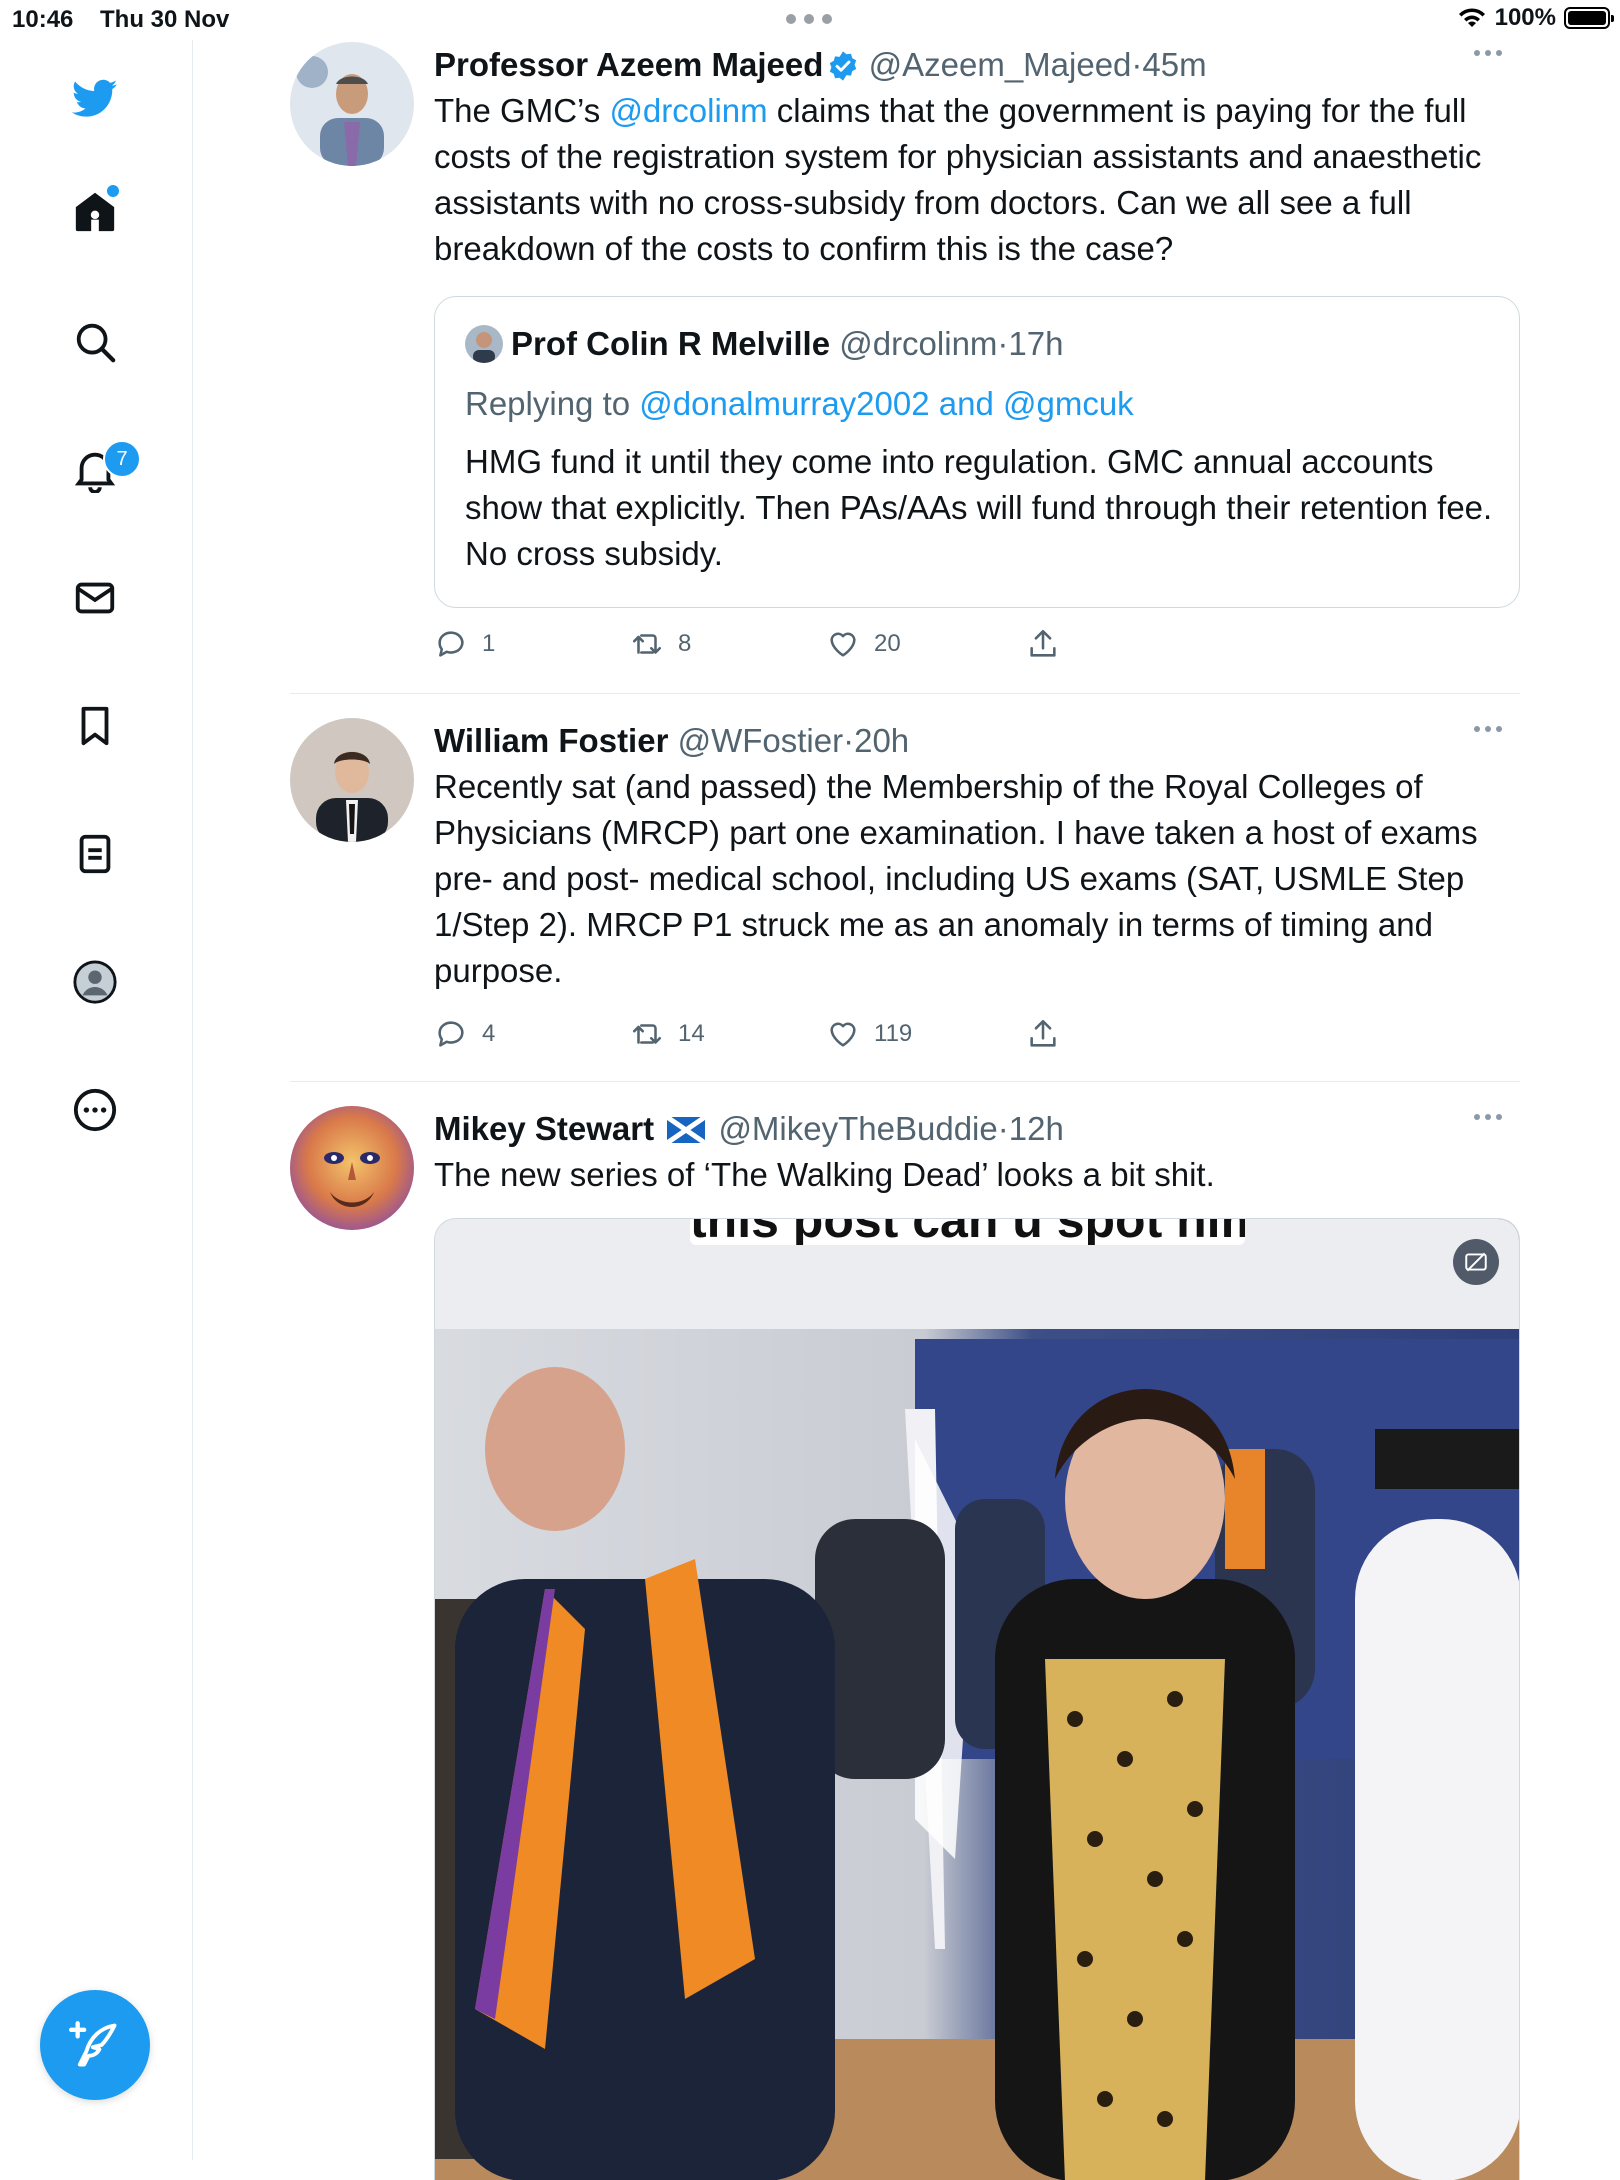 The height and width of the screenshot is (2180, 1620). I want to click on retweet-count: 14, so click(691, 1033).